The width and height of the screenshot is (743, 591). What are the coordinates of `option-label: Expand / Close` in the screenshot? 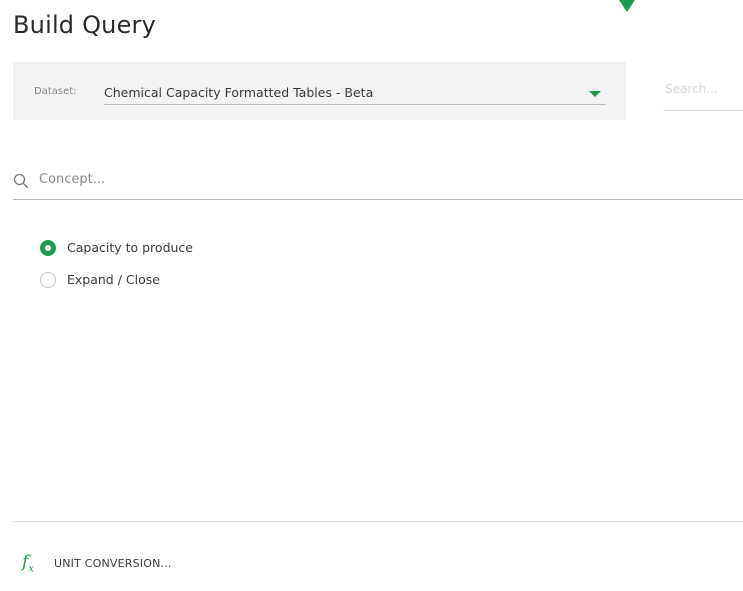 It's located at (113, 279).